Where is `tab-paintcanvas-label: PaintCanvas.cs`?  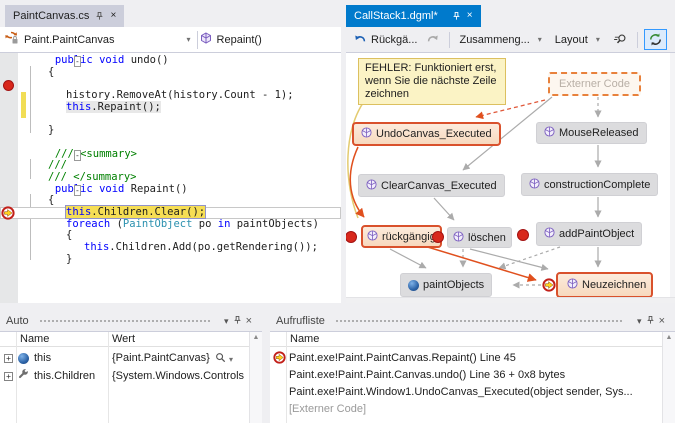
tab-paintcanvas-label: PaintCanvas.cs is located at coordinates (51, 16).